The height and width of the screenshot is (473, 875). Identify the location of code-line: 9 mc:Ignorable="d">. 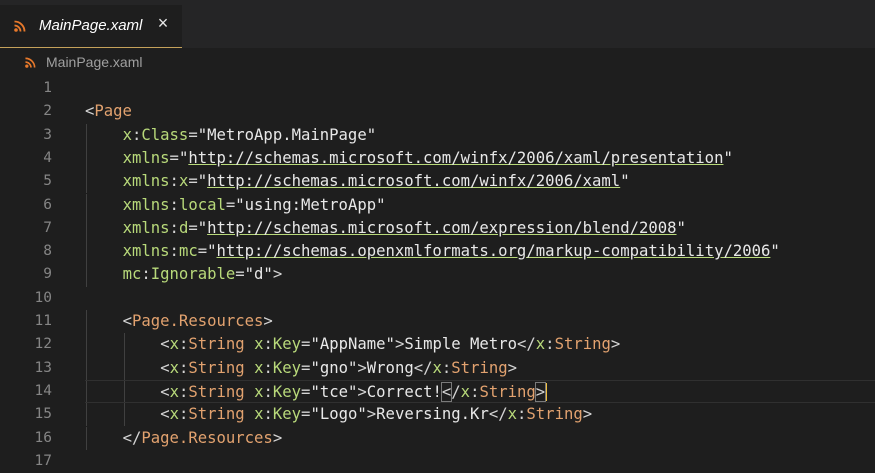
(437, 275).